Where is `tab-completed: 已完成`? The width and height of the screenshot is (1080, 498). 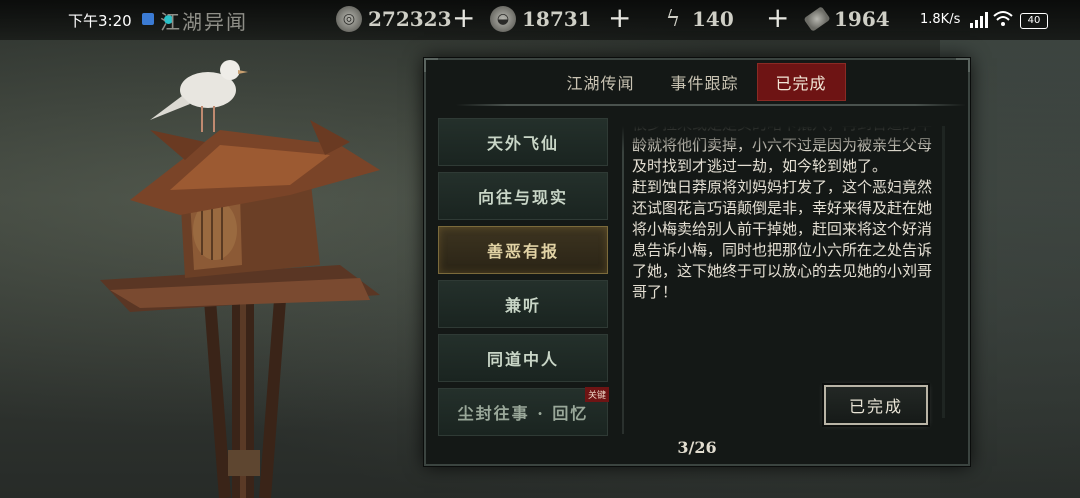
tab-completed: 已完成 is located at coordinates (801, 82).